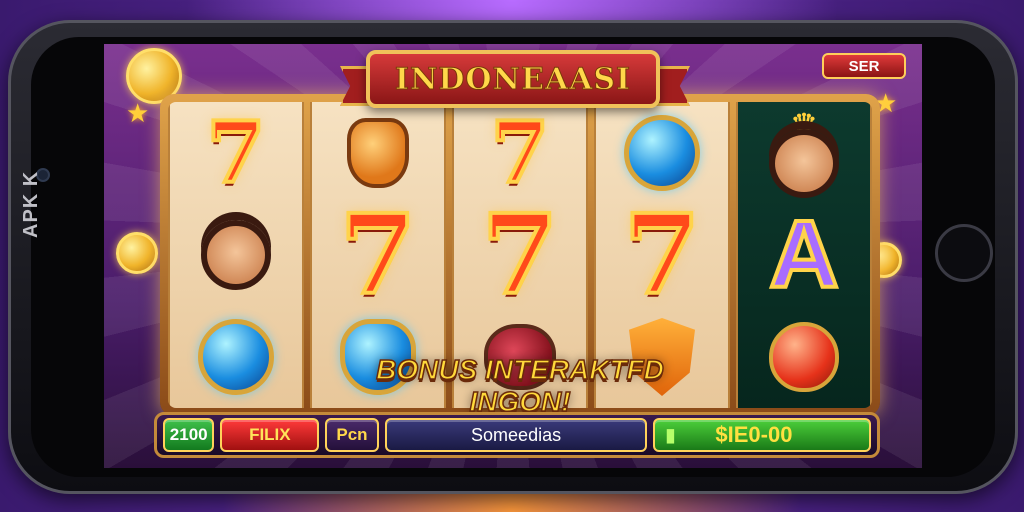 The width and height of the screenshot is (1024, 512). I want to click on mode-button: Pcn, so click(352, 435).